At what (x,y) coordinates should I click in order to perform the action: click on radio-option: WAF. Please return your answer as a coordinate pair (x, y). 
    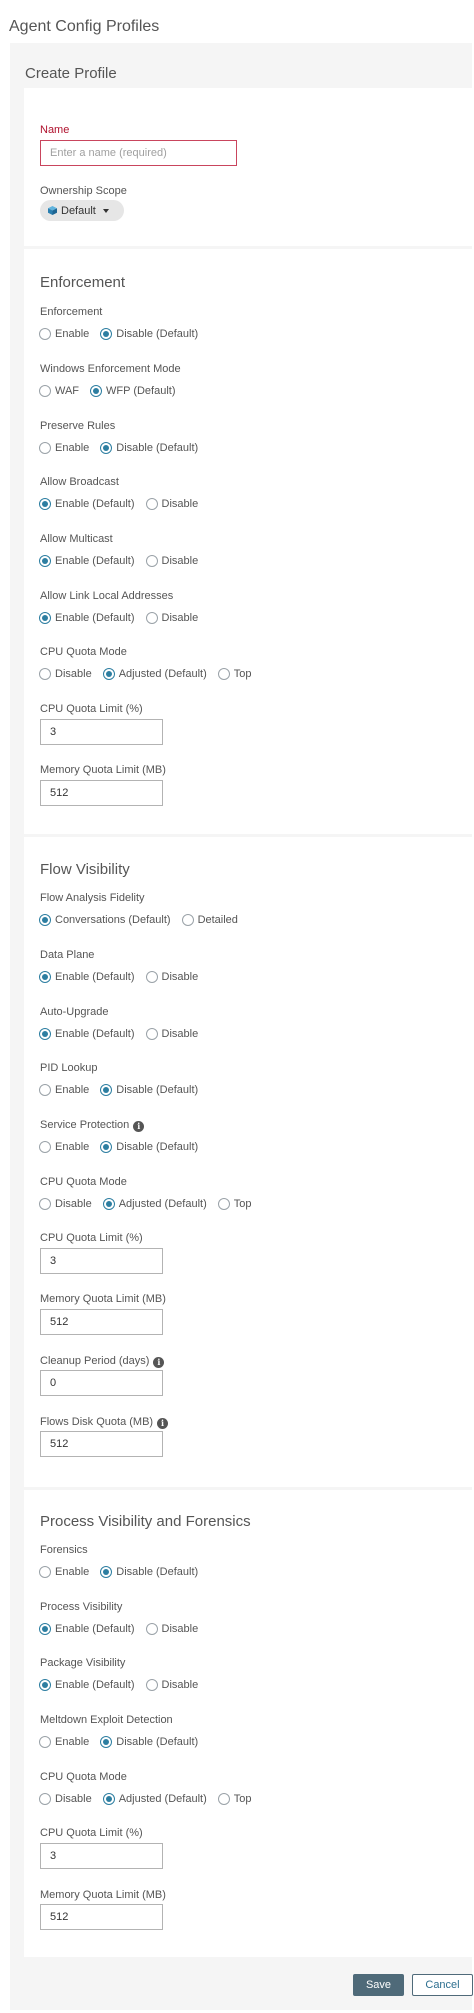
    Looking at the image, I should click on (59, 391).